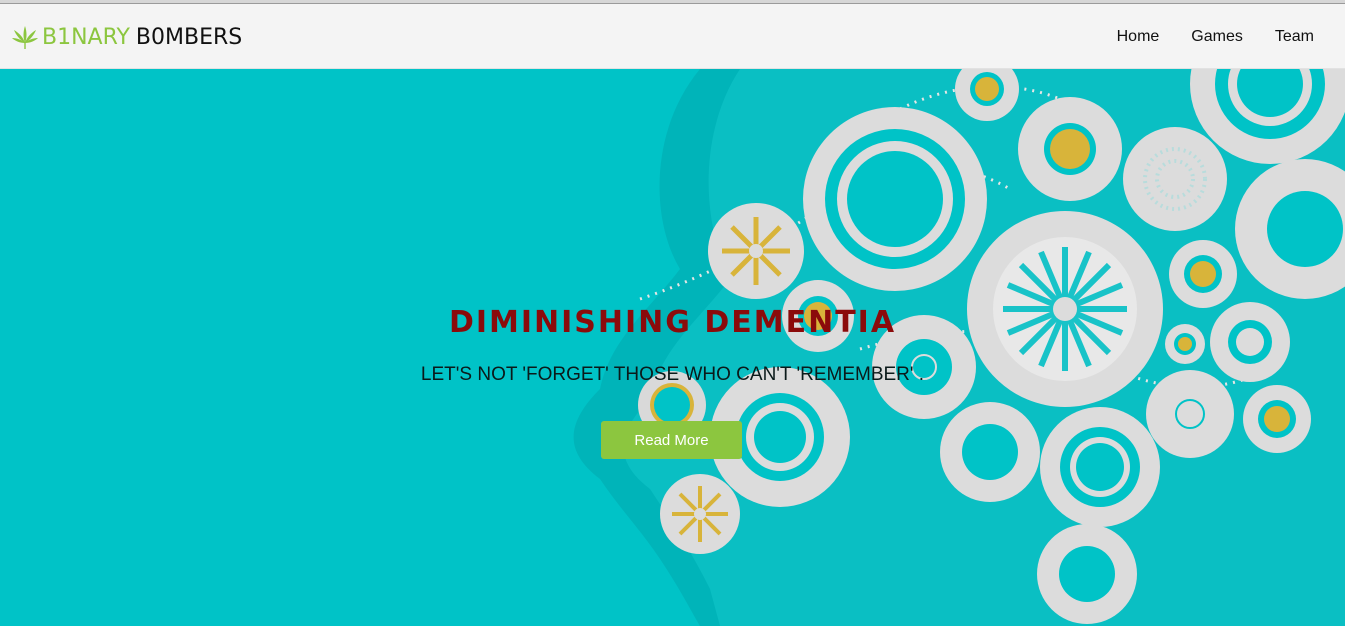 This screenshot has width=1345, height=626. What do you see at coordinates (1294, 37) in the screenshot?
I see `nav-team-link: Team` at bounding box center [1294, 37].